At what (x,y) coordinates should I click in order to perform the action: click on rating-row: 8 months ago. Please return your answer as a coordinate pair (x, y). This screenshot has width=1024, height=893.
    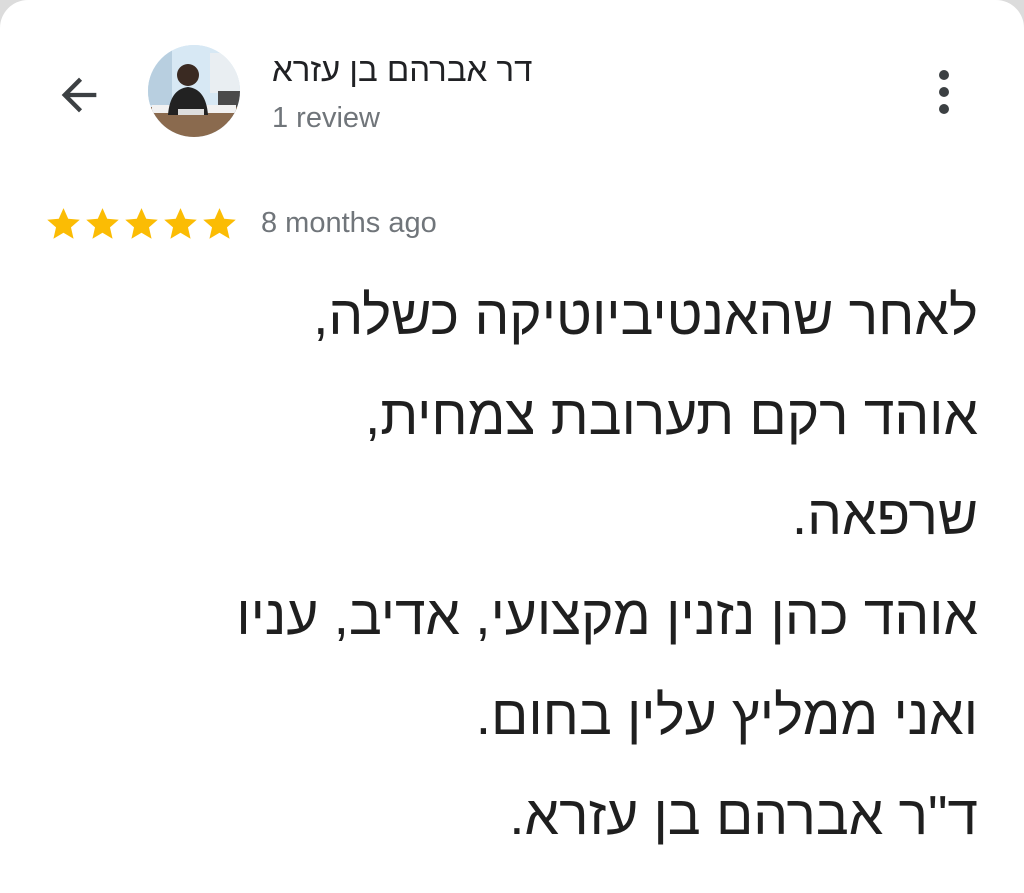
    Looking at the image, I should click on (240, 223).